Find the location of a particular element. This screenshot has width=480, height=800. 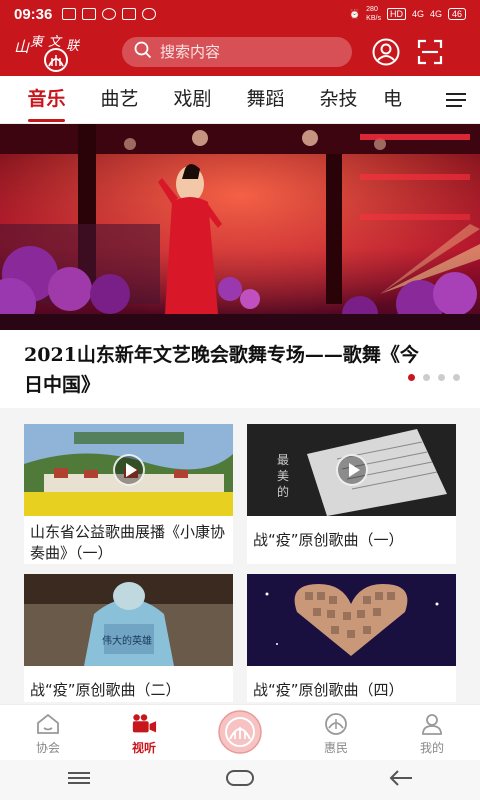

notification-icons is located at coordinates (109, 14).